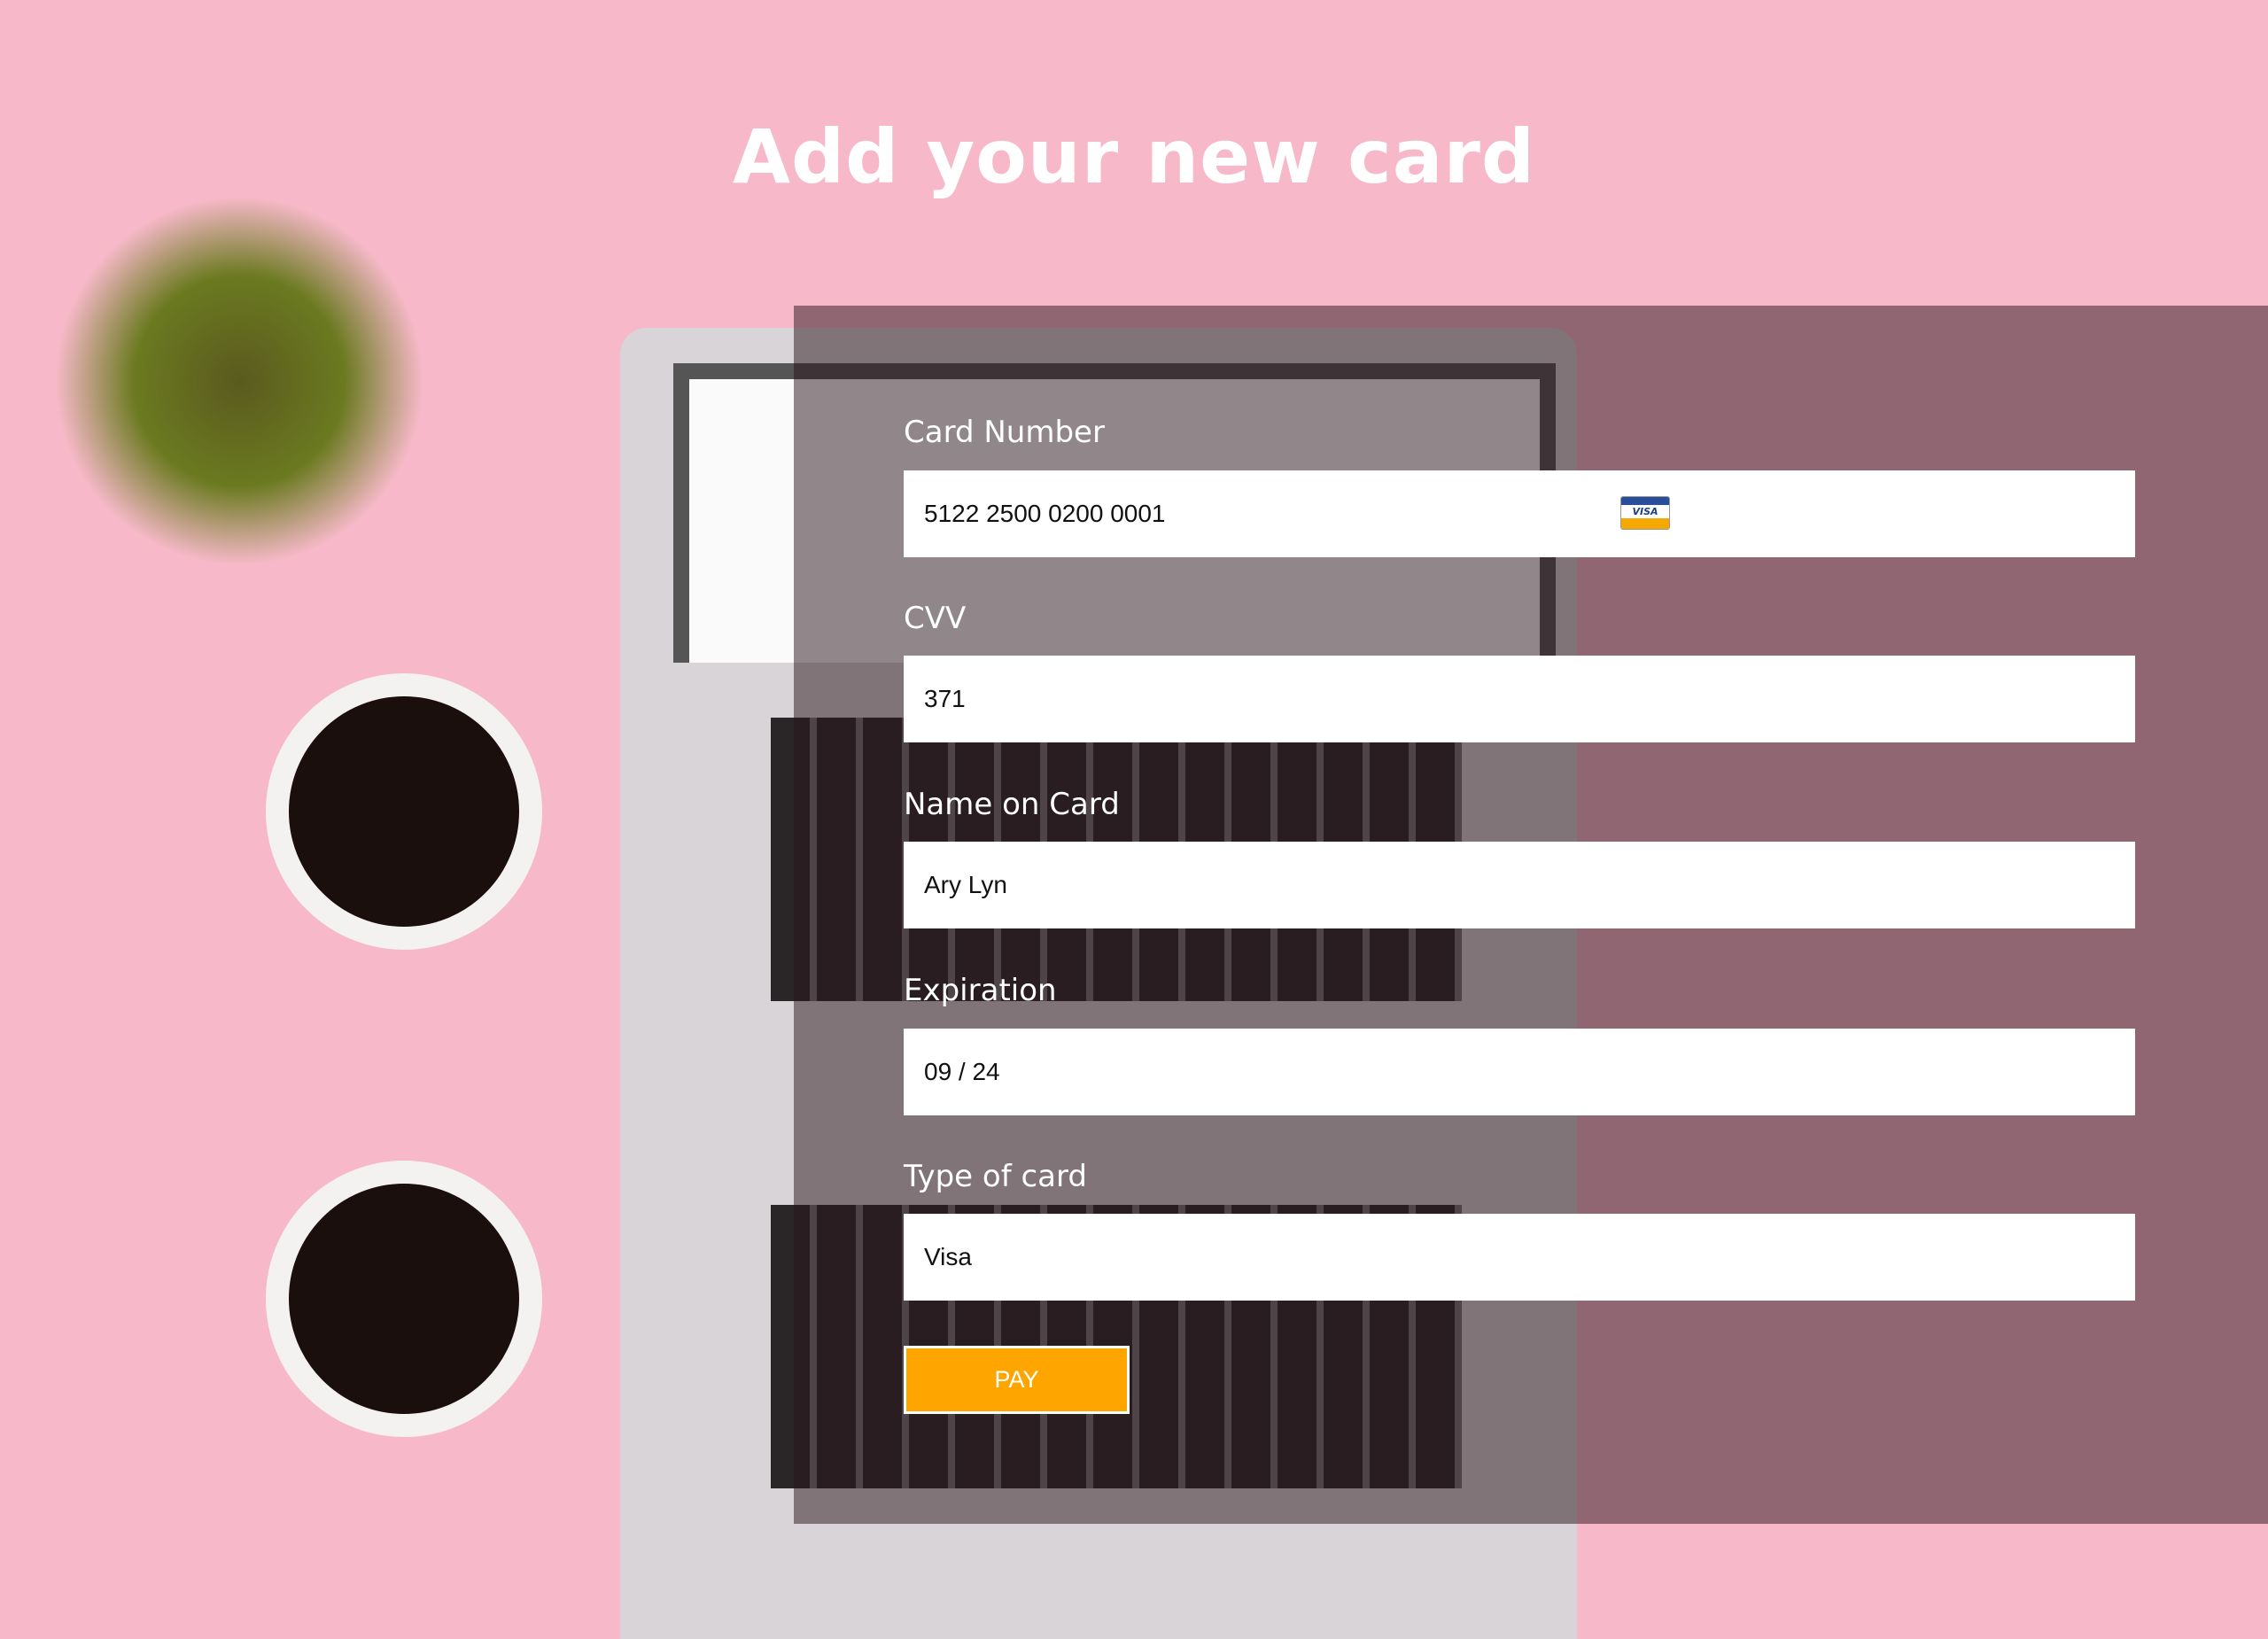 This screenshot has height=1639, width=2268. I want to click on name-on-card-label: Name on Card, so click(1012, 804).